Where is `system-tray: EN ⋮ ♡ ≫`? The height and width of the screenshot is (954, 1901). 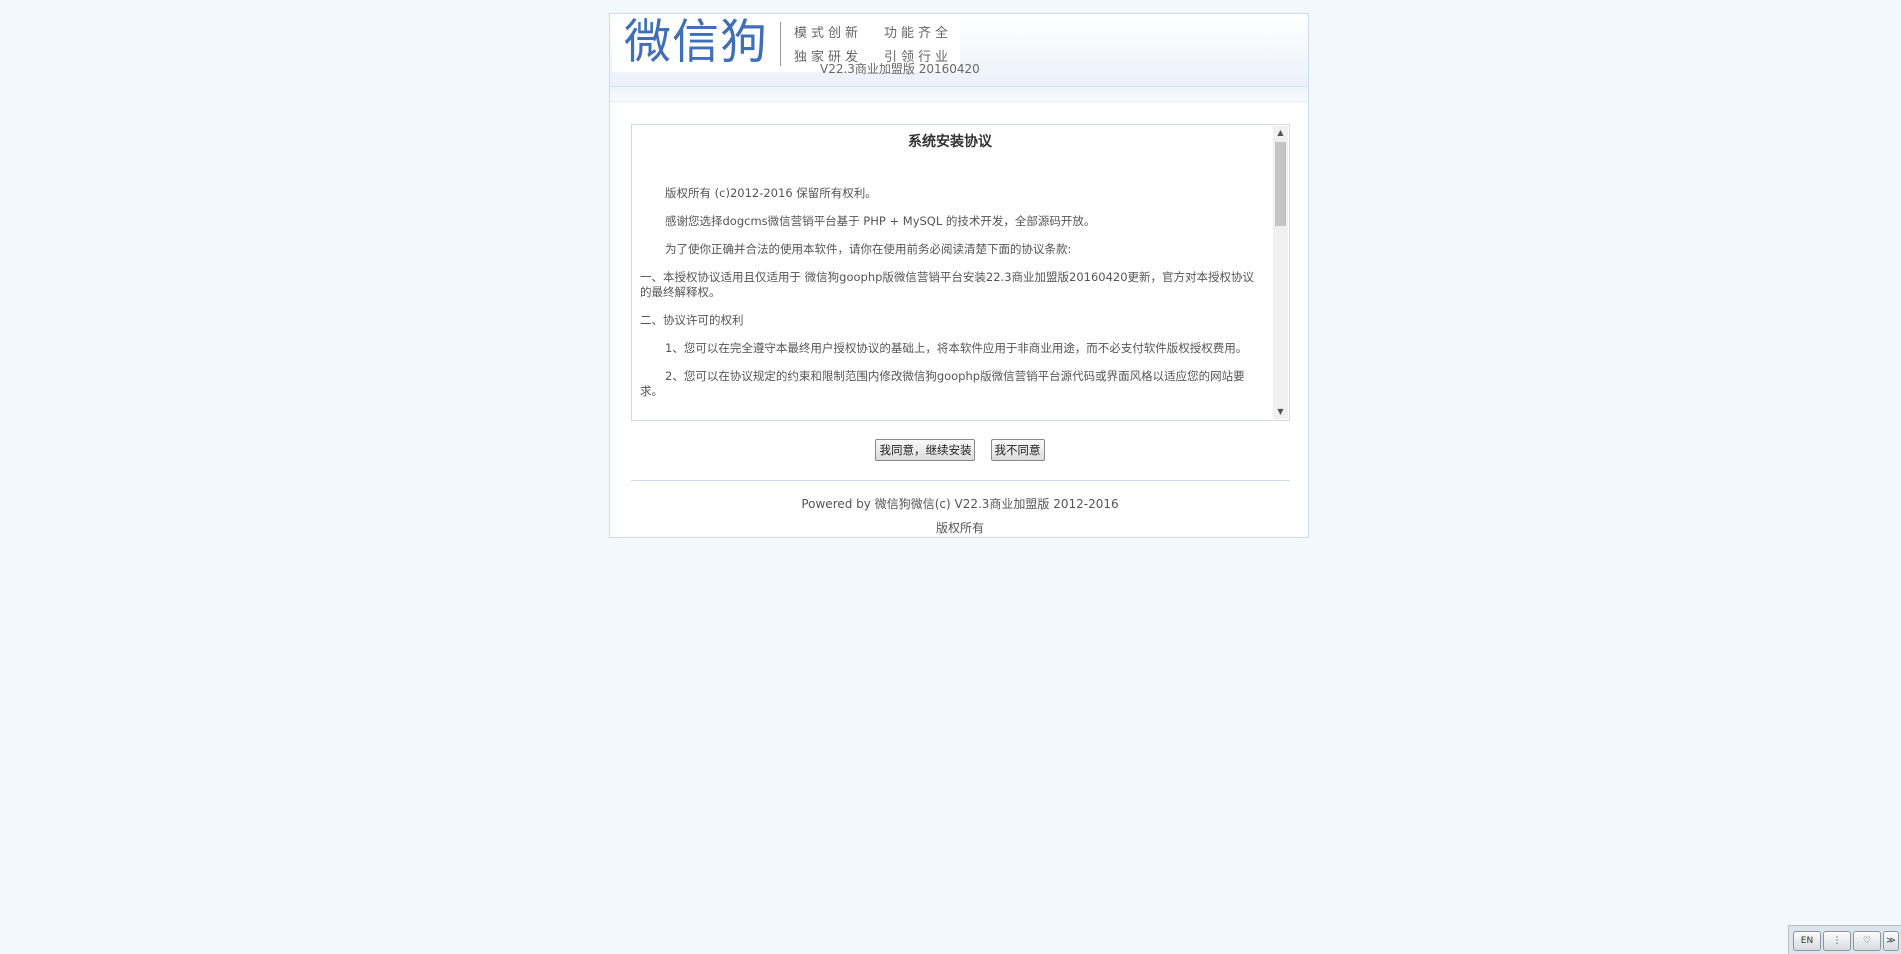
system-tray: EN ⋮ ♡ ≫ is located at coordinates (1844, 939).